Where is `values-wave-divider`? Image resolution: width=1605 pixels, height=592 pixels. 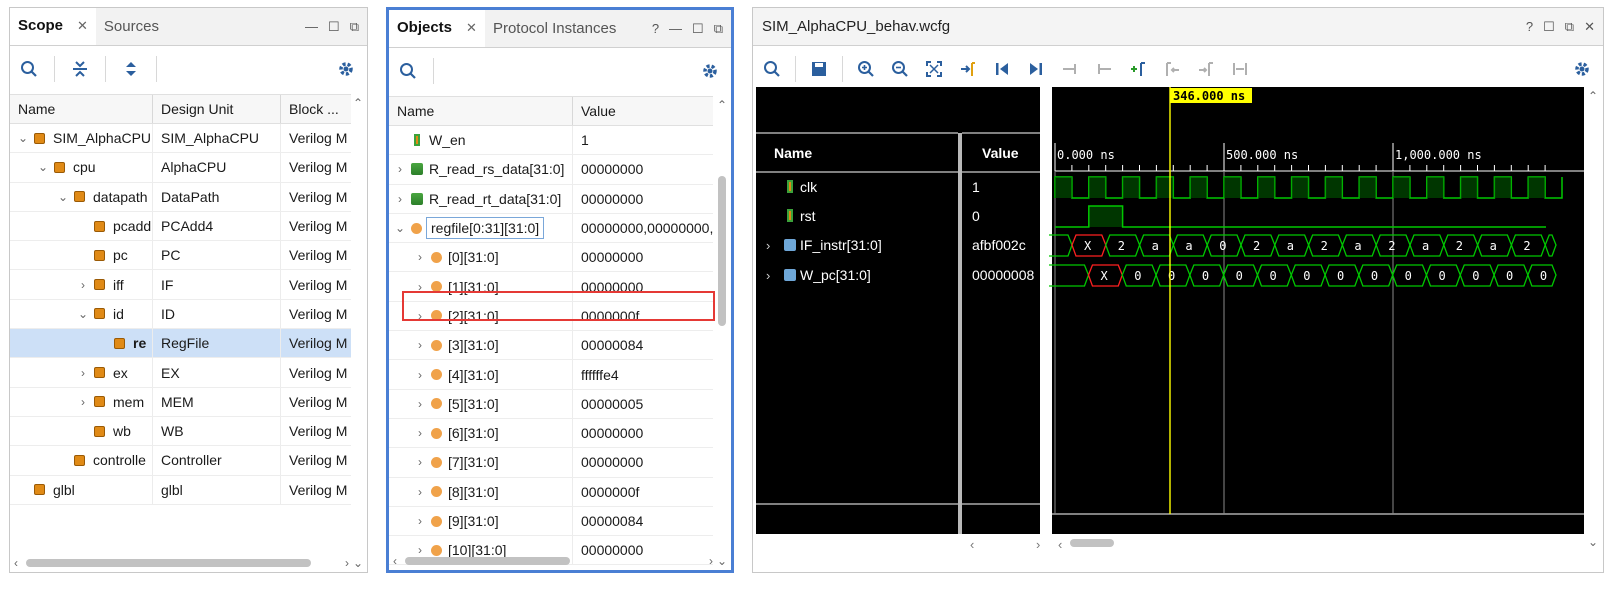 values-wave-divider is located at coordinates (1046, 320).